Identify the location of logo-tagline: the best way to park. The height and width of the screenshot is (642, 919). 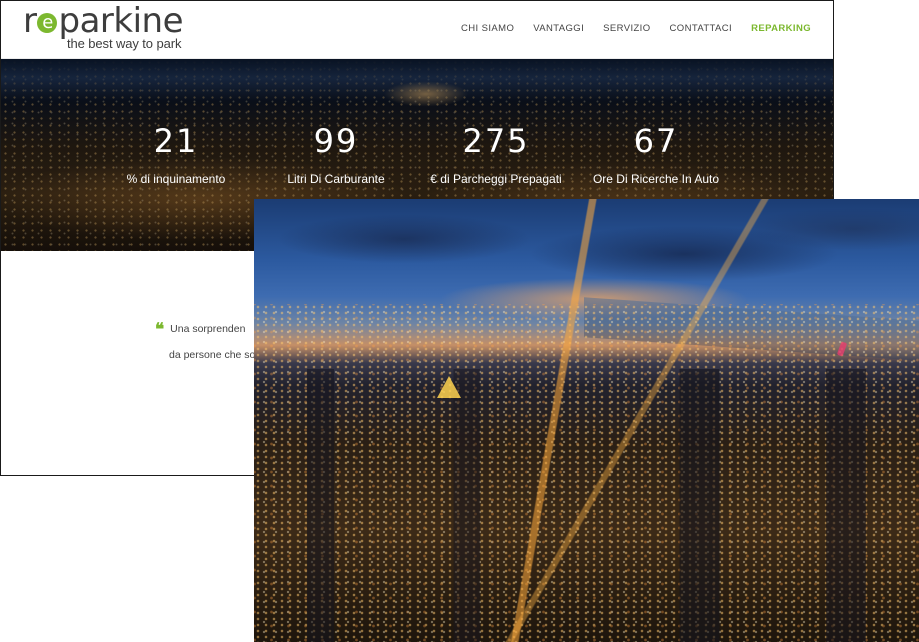
(124, 43).